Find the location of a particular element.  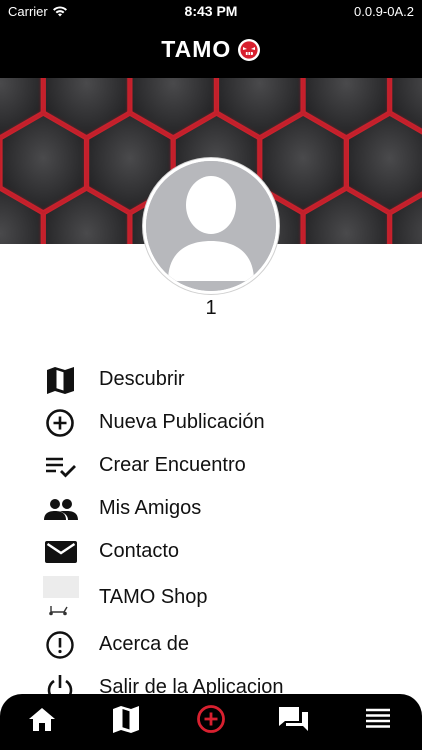

nav-bar: TAMO is located at coordinates (211, 51).